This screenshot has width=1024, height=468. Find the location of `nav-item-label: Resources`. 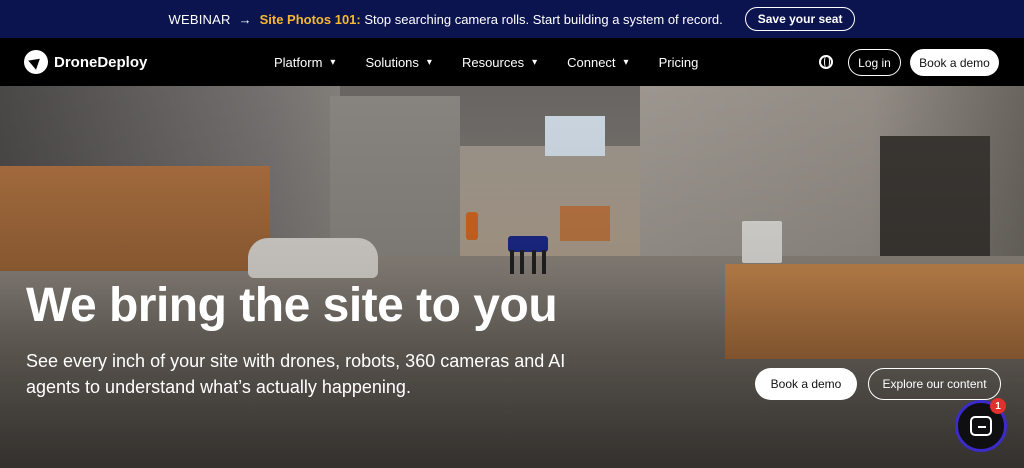

nav-item-label: Resources is located at coordinates (493, 62).